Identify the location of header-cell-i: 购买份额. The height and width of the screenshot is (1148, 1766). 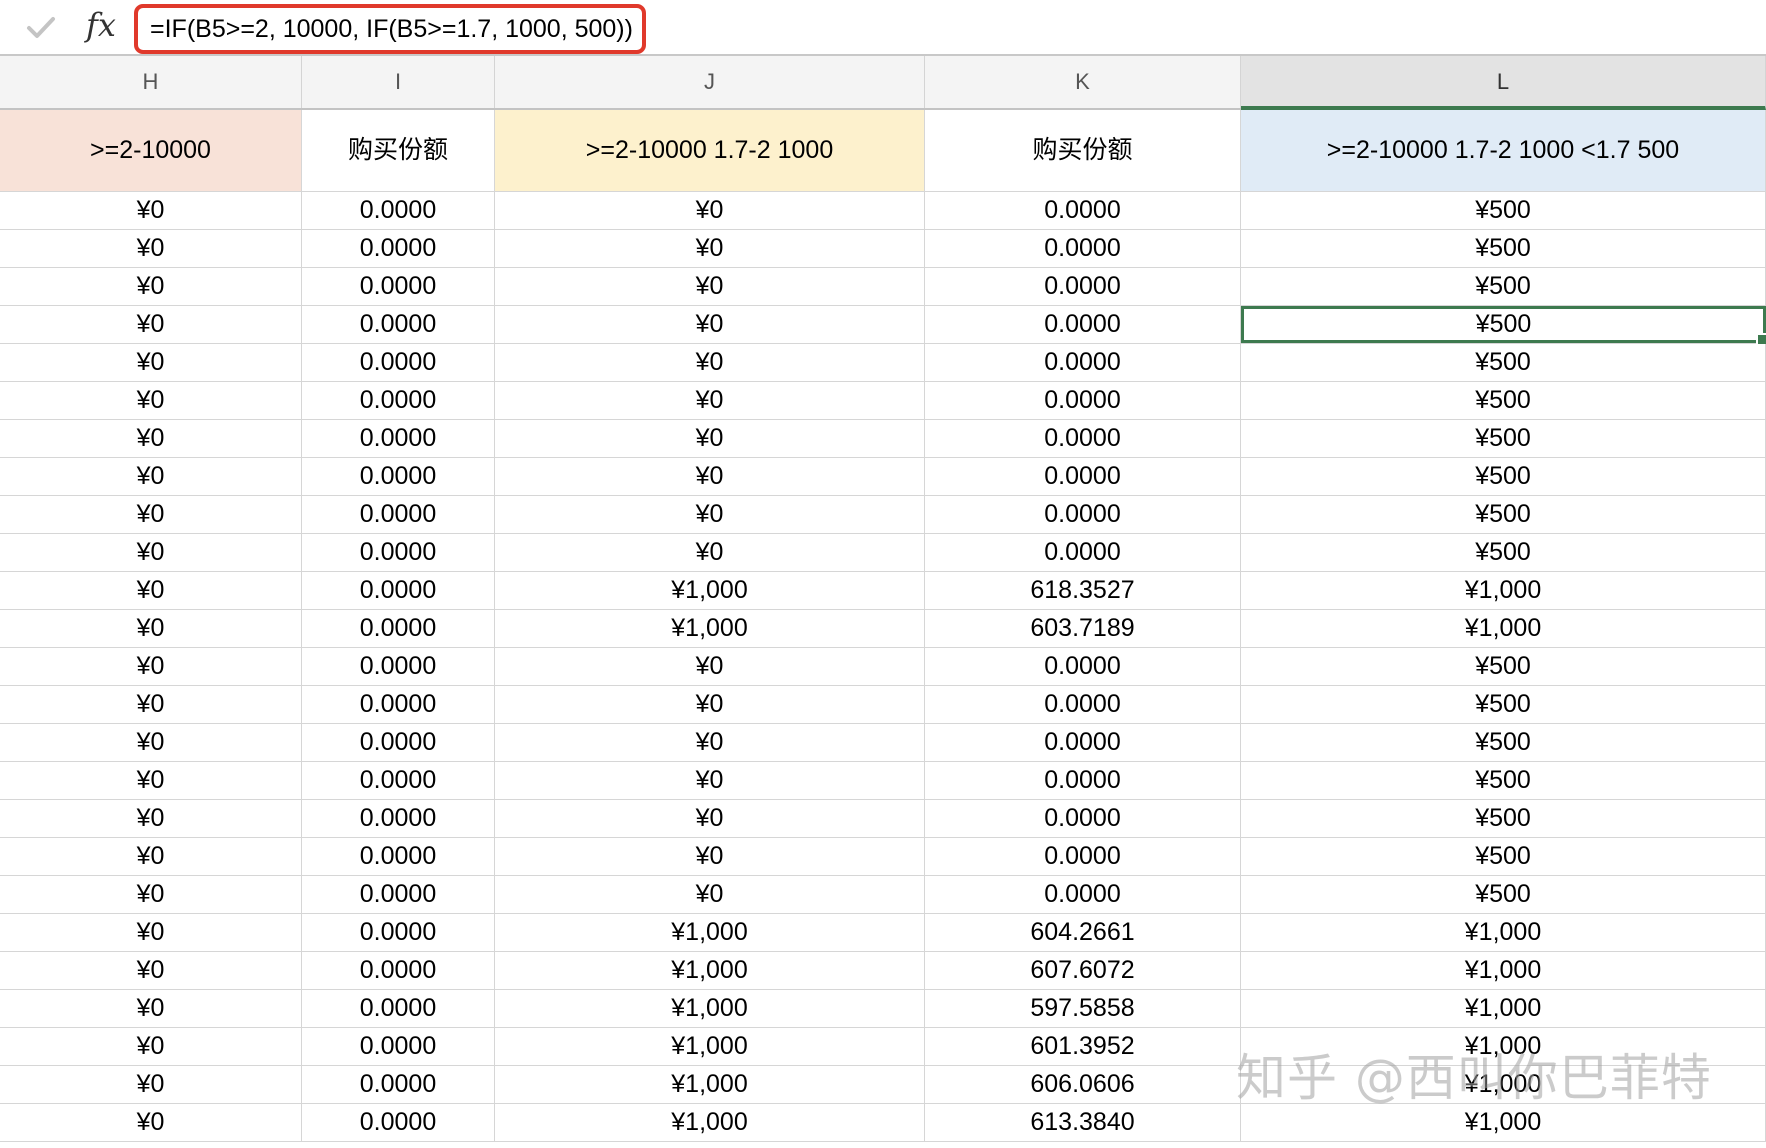
(398, 150).